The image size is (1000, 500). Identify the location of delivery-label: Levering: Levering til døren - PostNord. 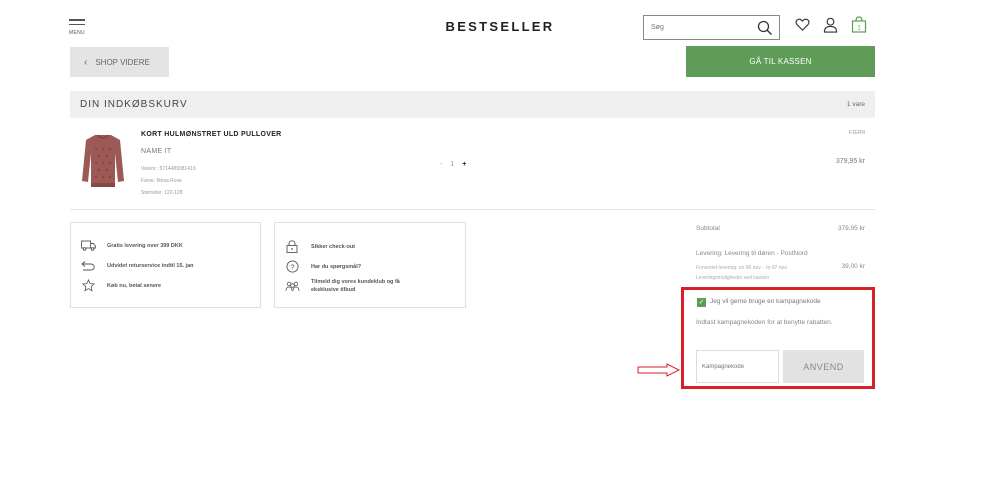
(752, 253).